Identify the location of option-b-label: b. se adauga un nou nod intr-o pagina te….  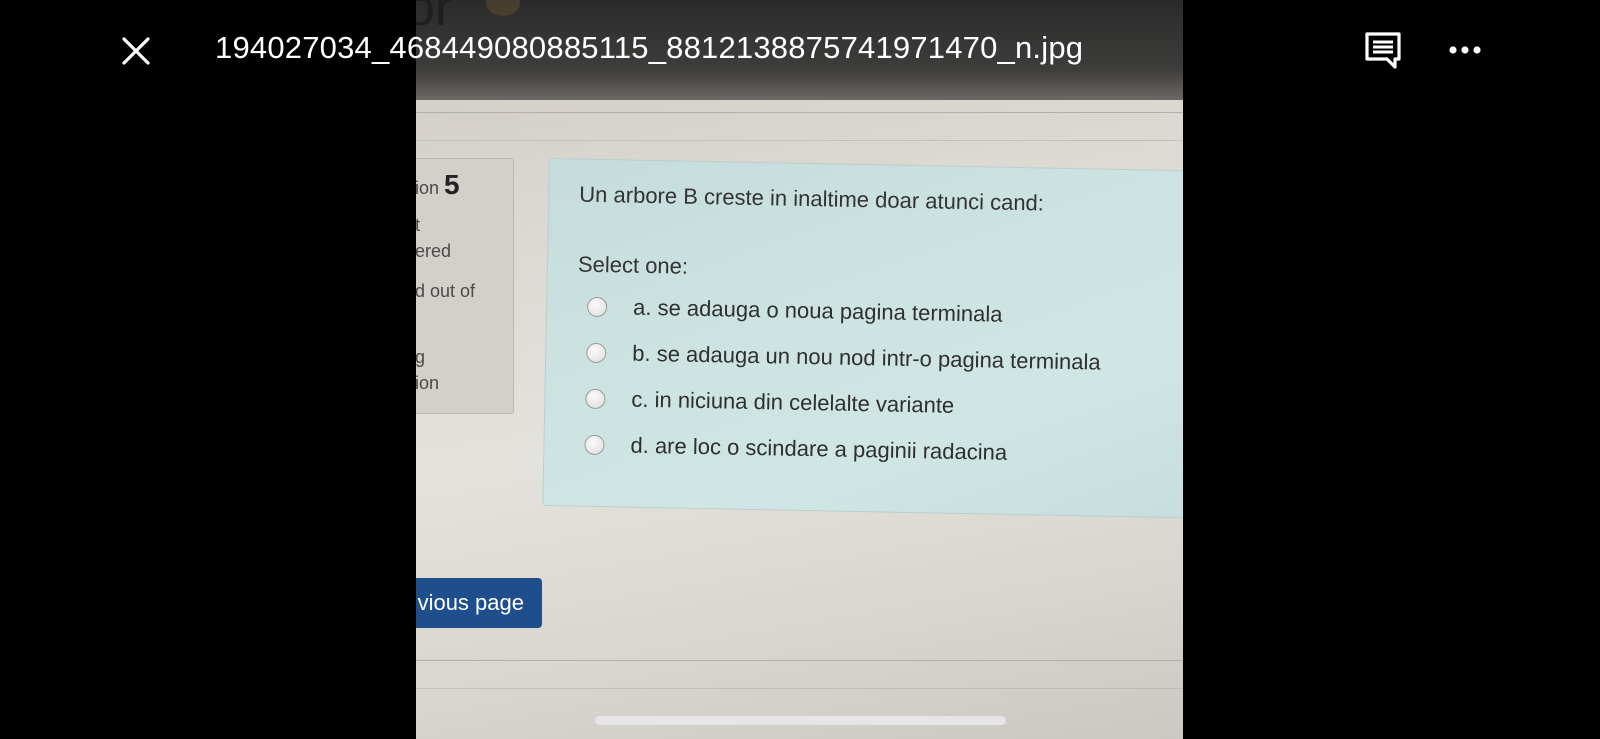
(866, 357).